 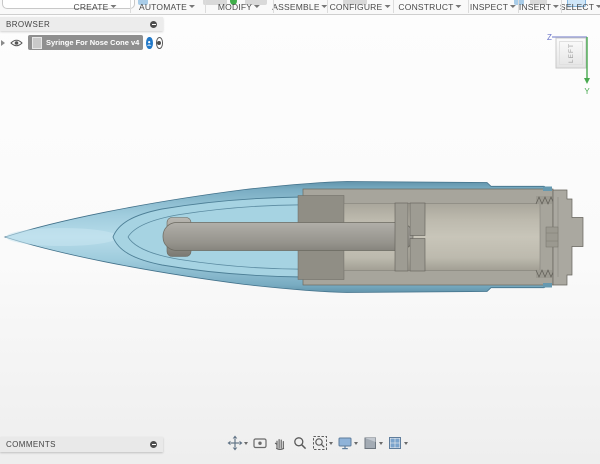 What do you see at coordinates (300, 443) in the screenshot?
I see `zoom-tool-button` at bounding box center [300, 443].